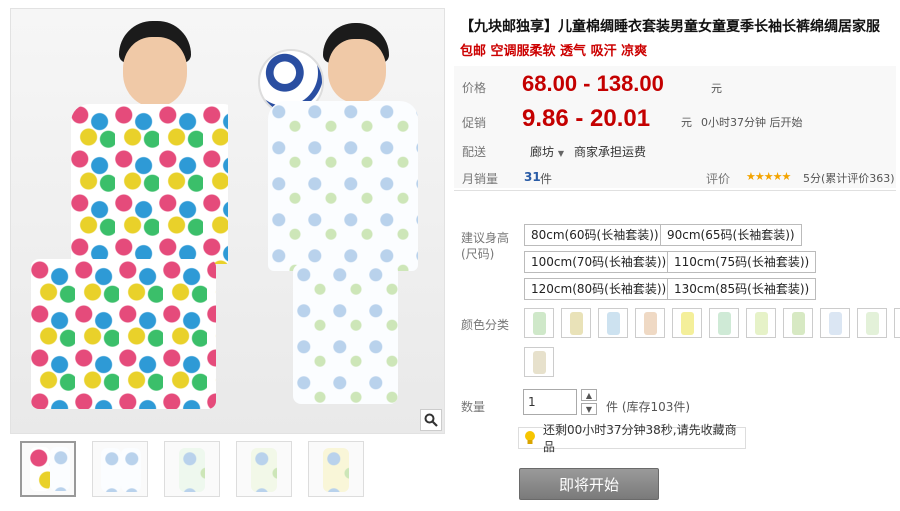 The image size is (900, 511). Describe the element at coordinates (550, 402) in the screenshot. I see `quantity-input` at that location.